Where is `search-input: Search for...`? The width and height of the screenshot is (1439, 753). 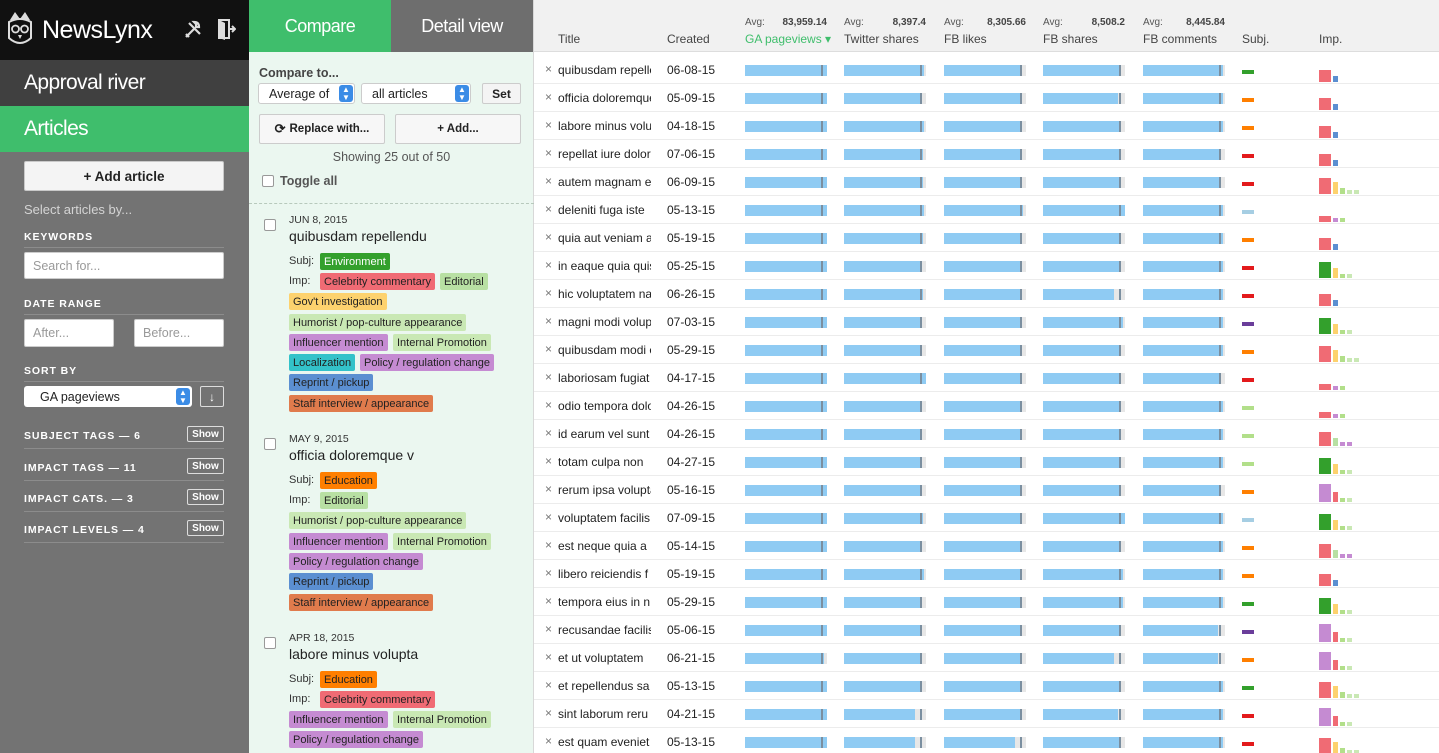
search-input: Search for... is located at coordinates (124, 265).